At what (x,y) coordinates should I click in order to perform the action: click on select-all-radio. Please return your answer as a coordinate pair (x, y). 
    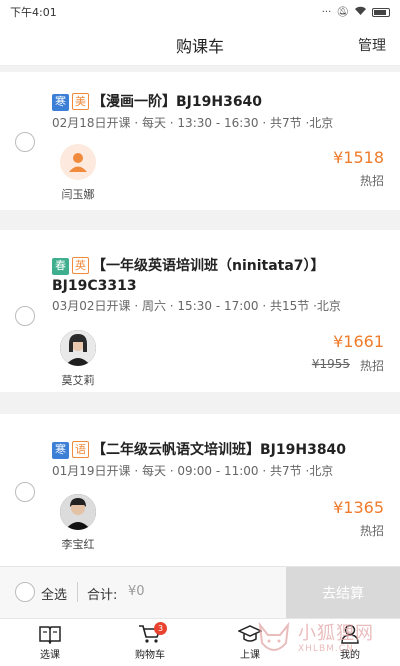
    Looking at the image, I should click on (25, 592).